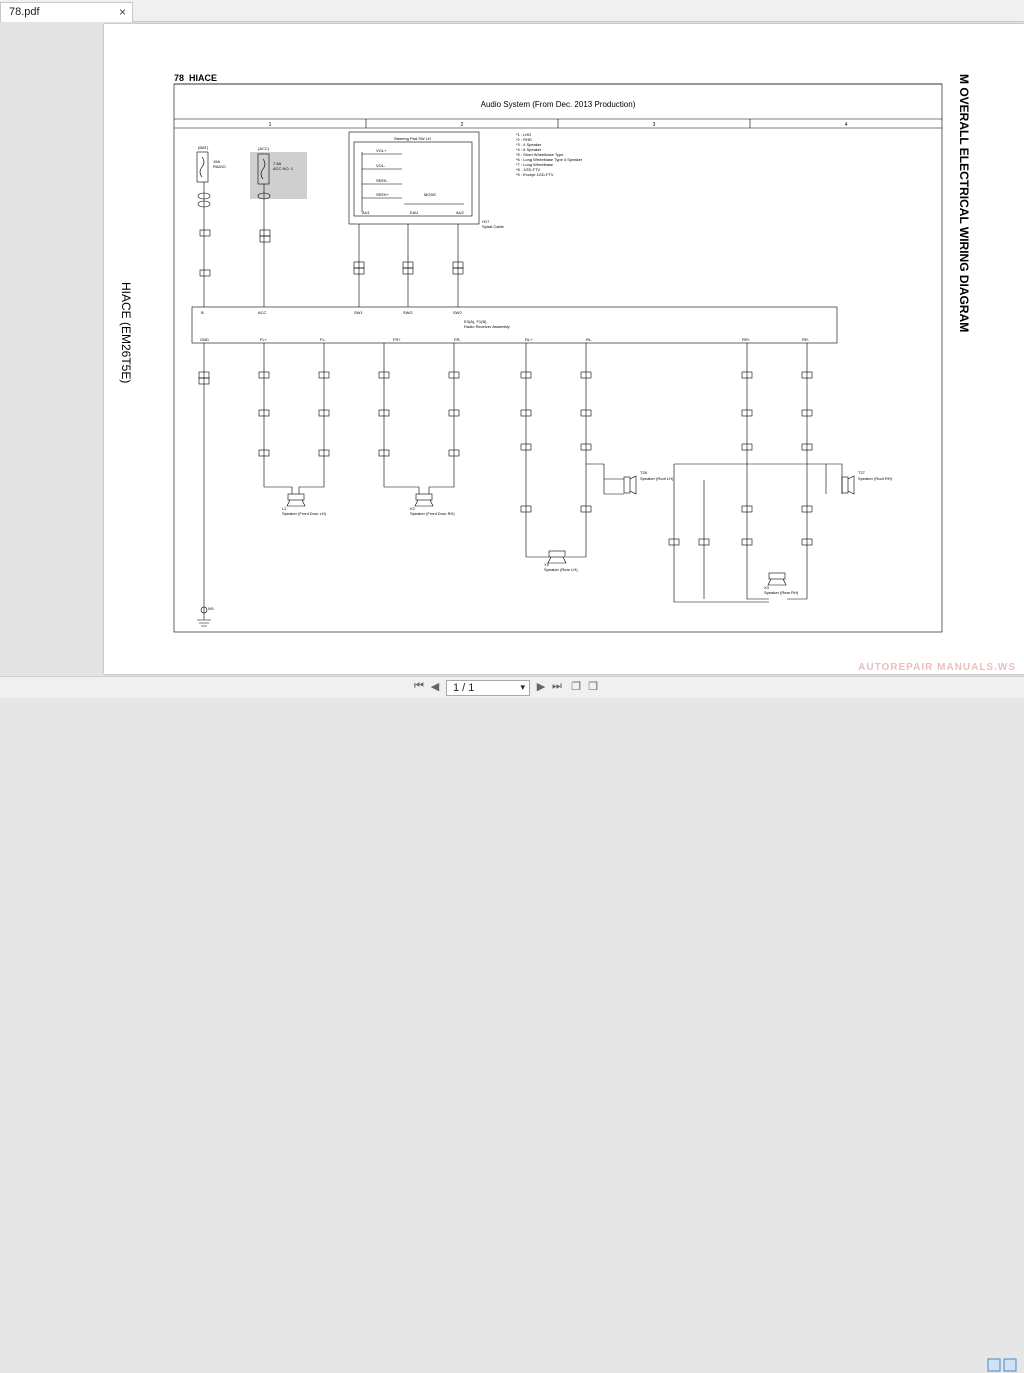 The image size is (1024, 1373). I want to click on svg-text: MODE, so click(430, 194).